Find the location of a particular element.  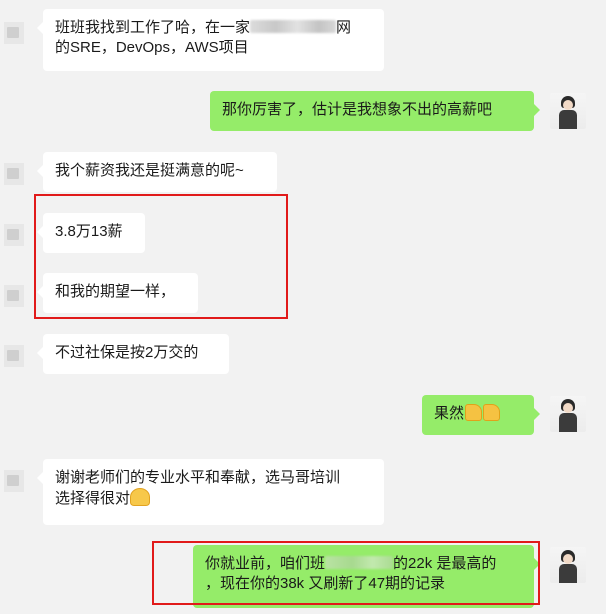

message-text-line: 你就业前，咱们班 的22k 是最高的 is located at coordinates (351, 563).